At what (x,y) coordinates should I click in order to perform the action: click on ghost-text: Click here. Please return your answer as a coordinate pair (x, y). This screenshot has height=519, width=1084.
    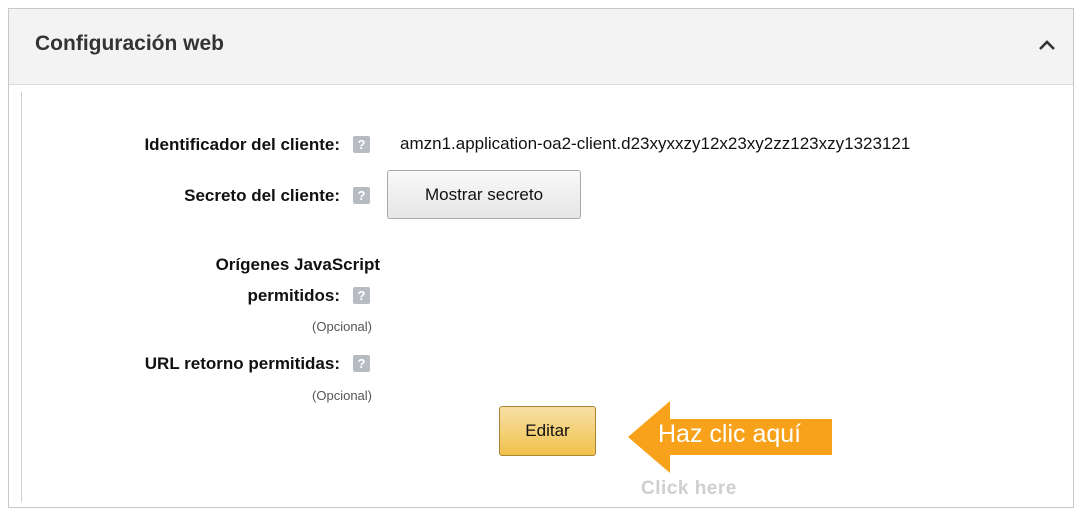
    Looking at the image, I should click on (689, 488).